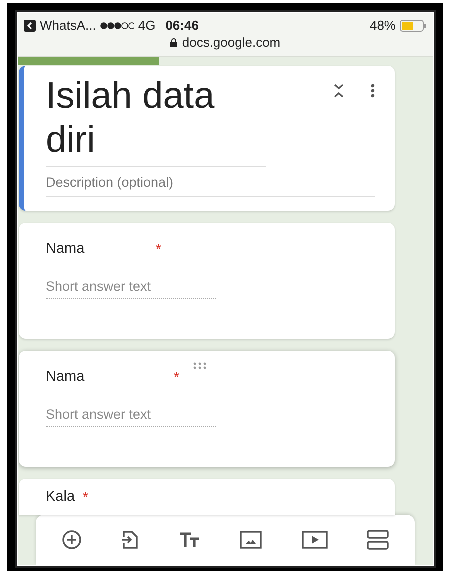 The height and width of the screenshot is (577, 450). I want to click on network-type: 4G, so click(147, 25).